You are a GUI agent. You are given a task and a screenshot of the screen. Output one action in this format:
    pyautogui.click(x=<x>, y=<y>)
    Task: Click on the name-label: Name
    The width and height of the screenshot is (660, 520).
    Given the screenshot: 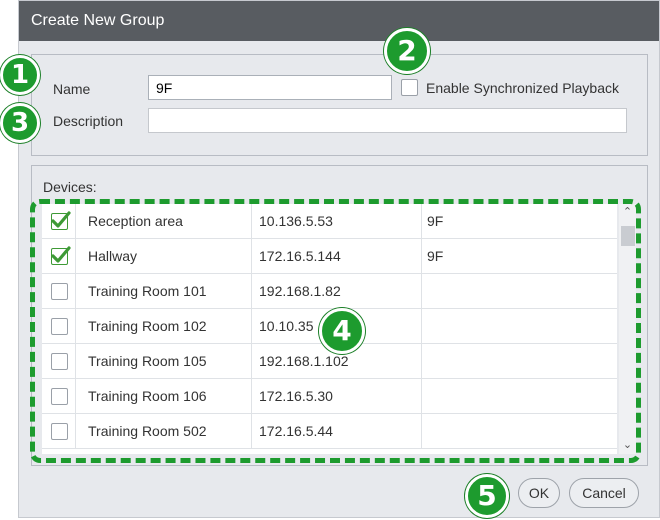 What is the action you would take?
    pyautogui.click(x=72, y=89)
    